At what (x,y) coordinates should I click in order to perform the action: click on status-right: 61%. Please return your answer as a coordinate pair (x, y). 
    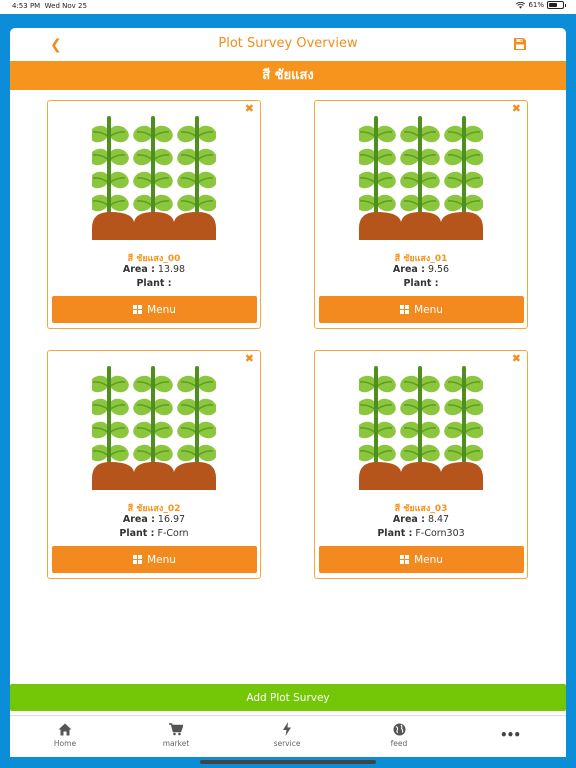
    Looking at the image, I should click on (541, 5).